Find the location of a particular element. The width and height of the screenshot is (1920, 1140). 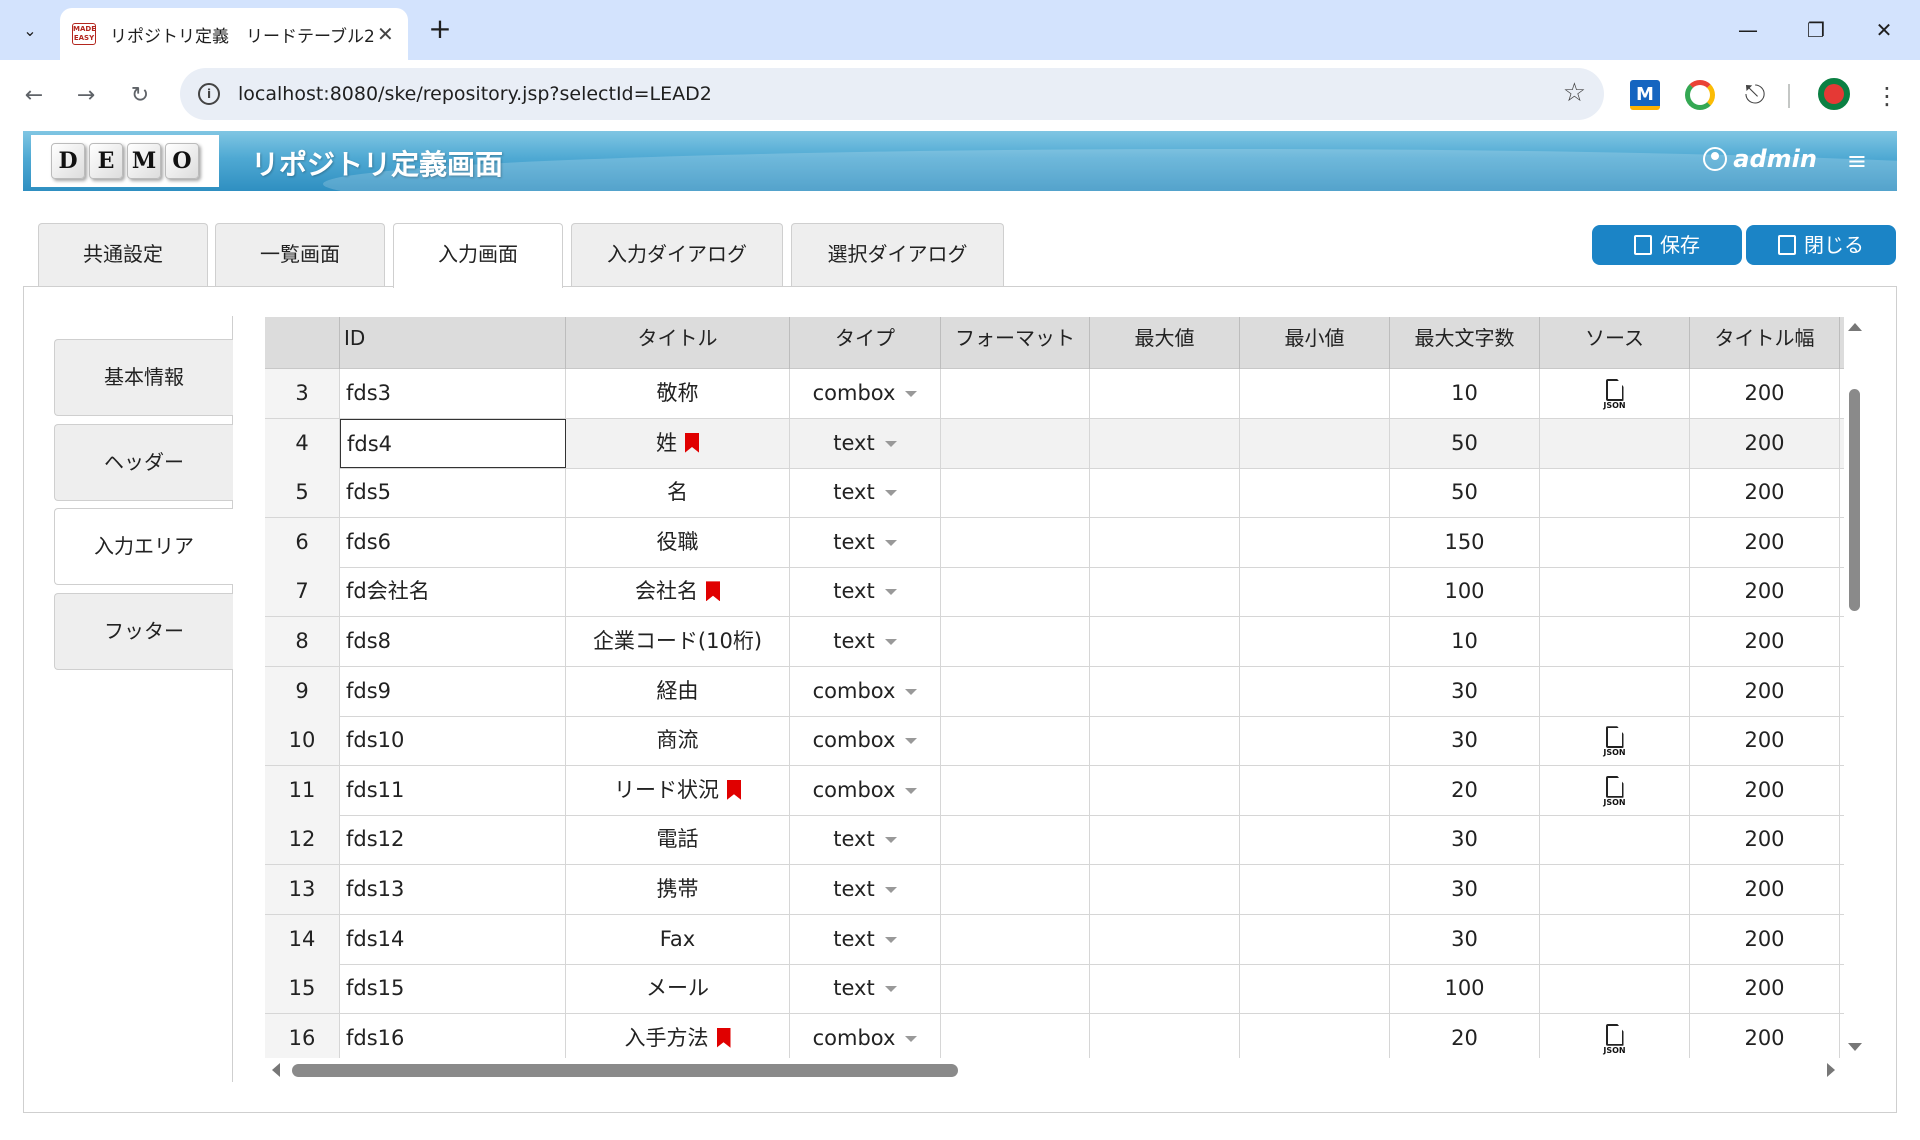

cell-id: fds11 is located at coordinates (453, 790).